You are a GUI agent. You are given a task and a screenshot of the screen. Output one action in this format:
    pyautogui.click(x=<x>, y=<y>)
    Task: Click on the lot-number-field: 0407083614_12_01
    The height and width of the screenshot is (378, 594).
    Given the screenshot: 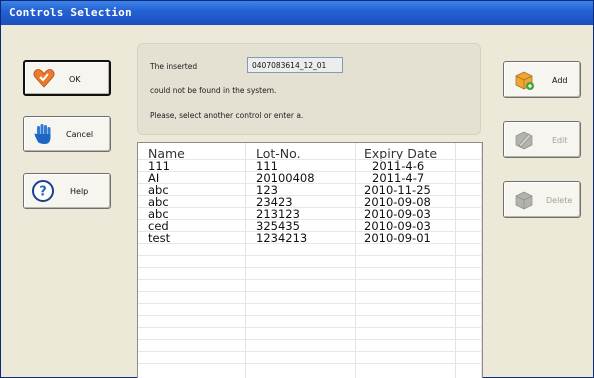 What is the action you would take?
    pyautogui.click(x=295, y=65)
    